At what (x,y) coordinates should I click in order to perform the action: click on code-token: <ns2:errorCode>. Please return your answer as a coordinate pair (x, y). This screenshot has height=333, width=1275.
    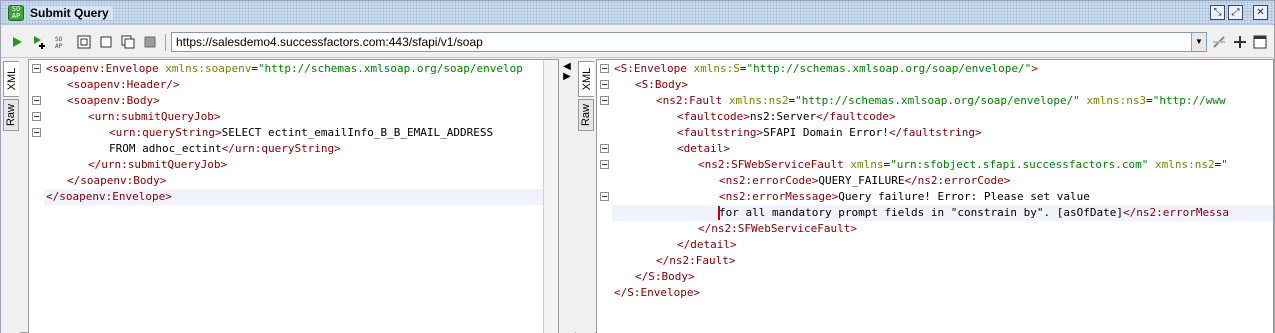
    Looking at the image, I should click on (769, 180).